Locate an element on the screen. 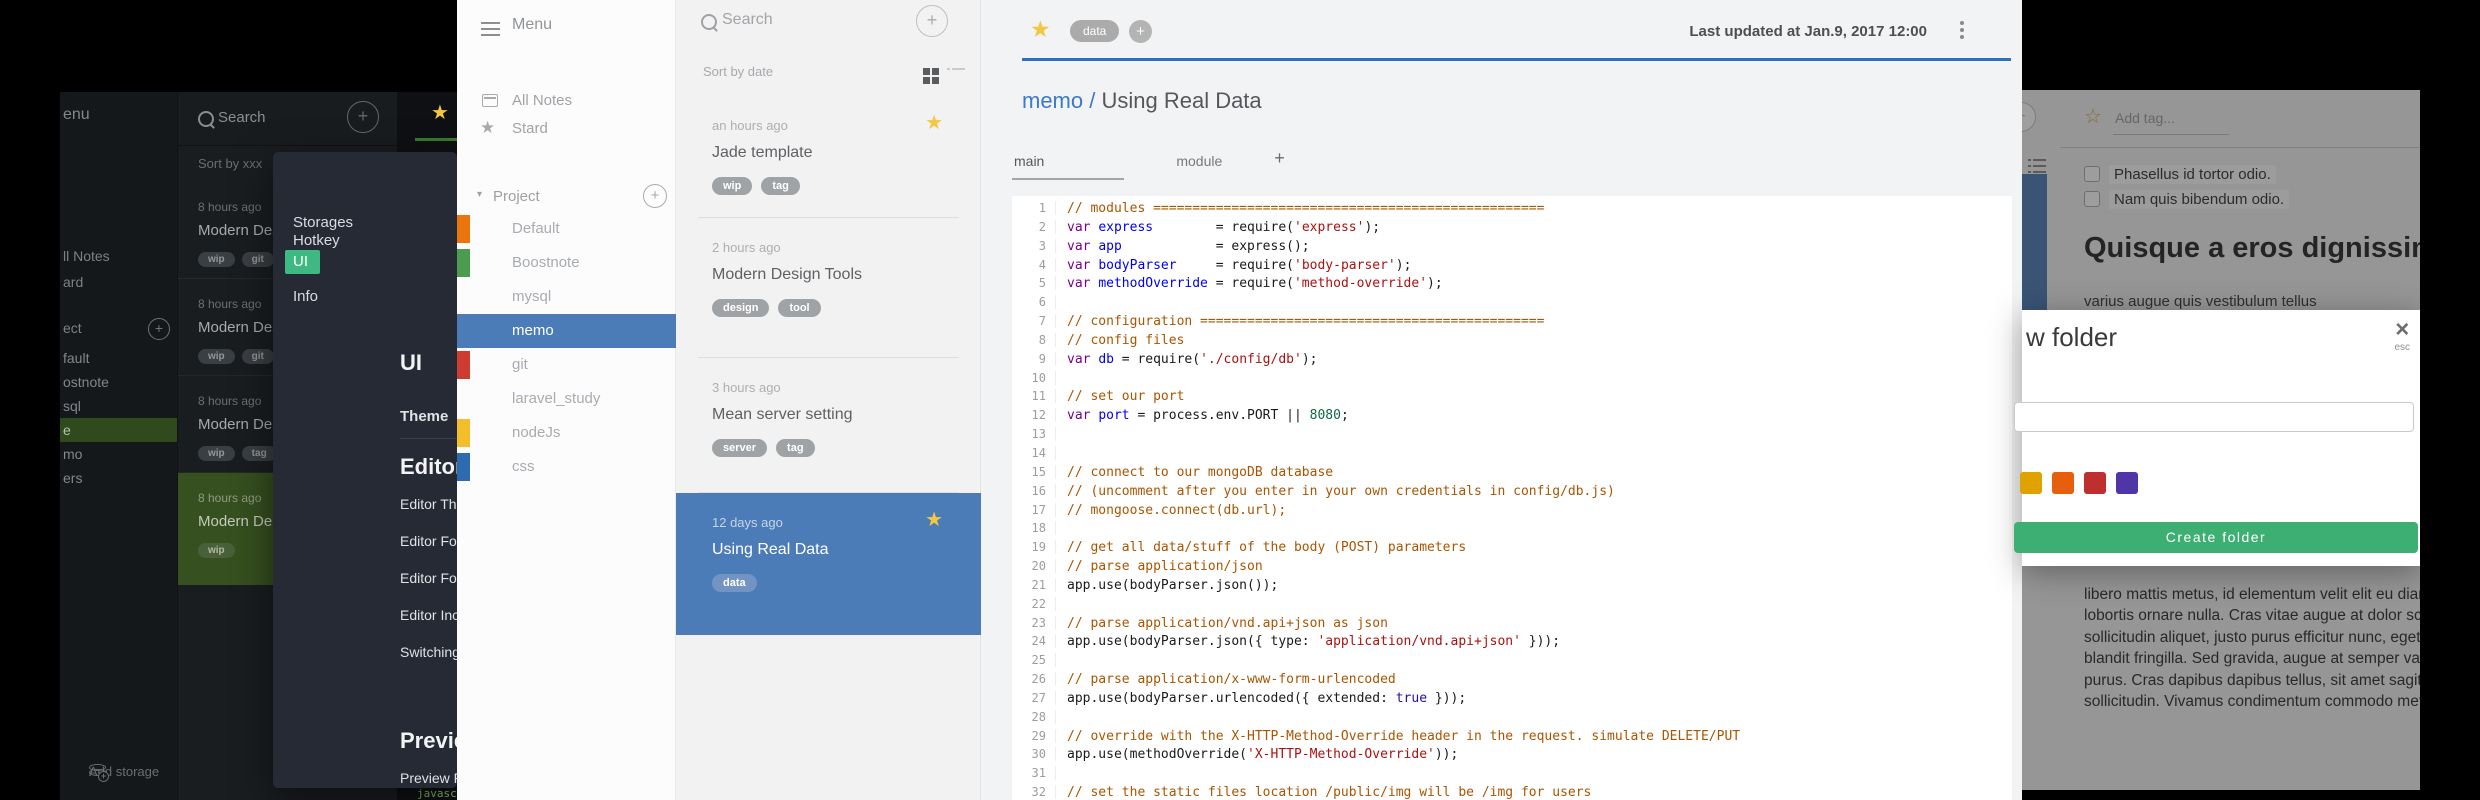 The image size is (2480, 800). dark-sidebar-item-all-notes: ll Notes is located at coordinates (86, 256).